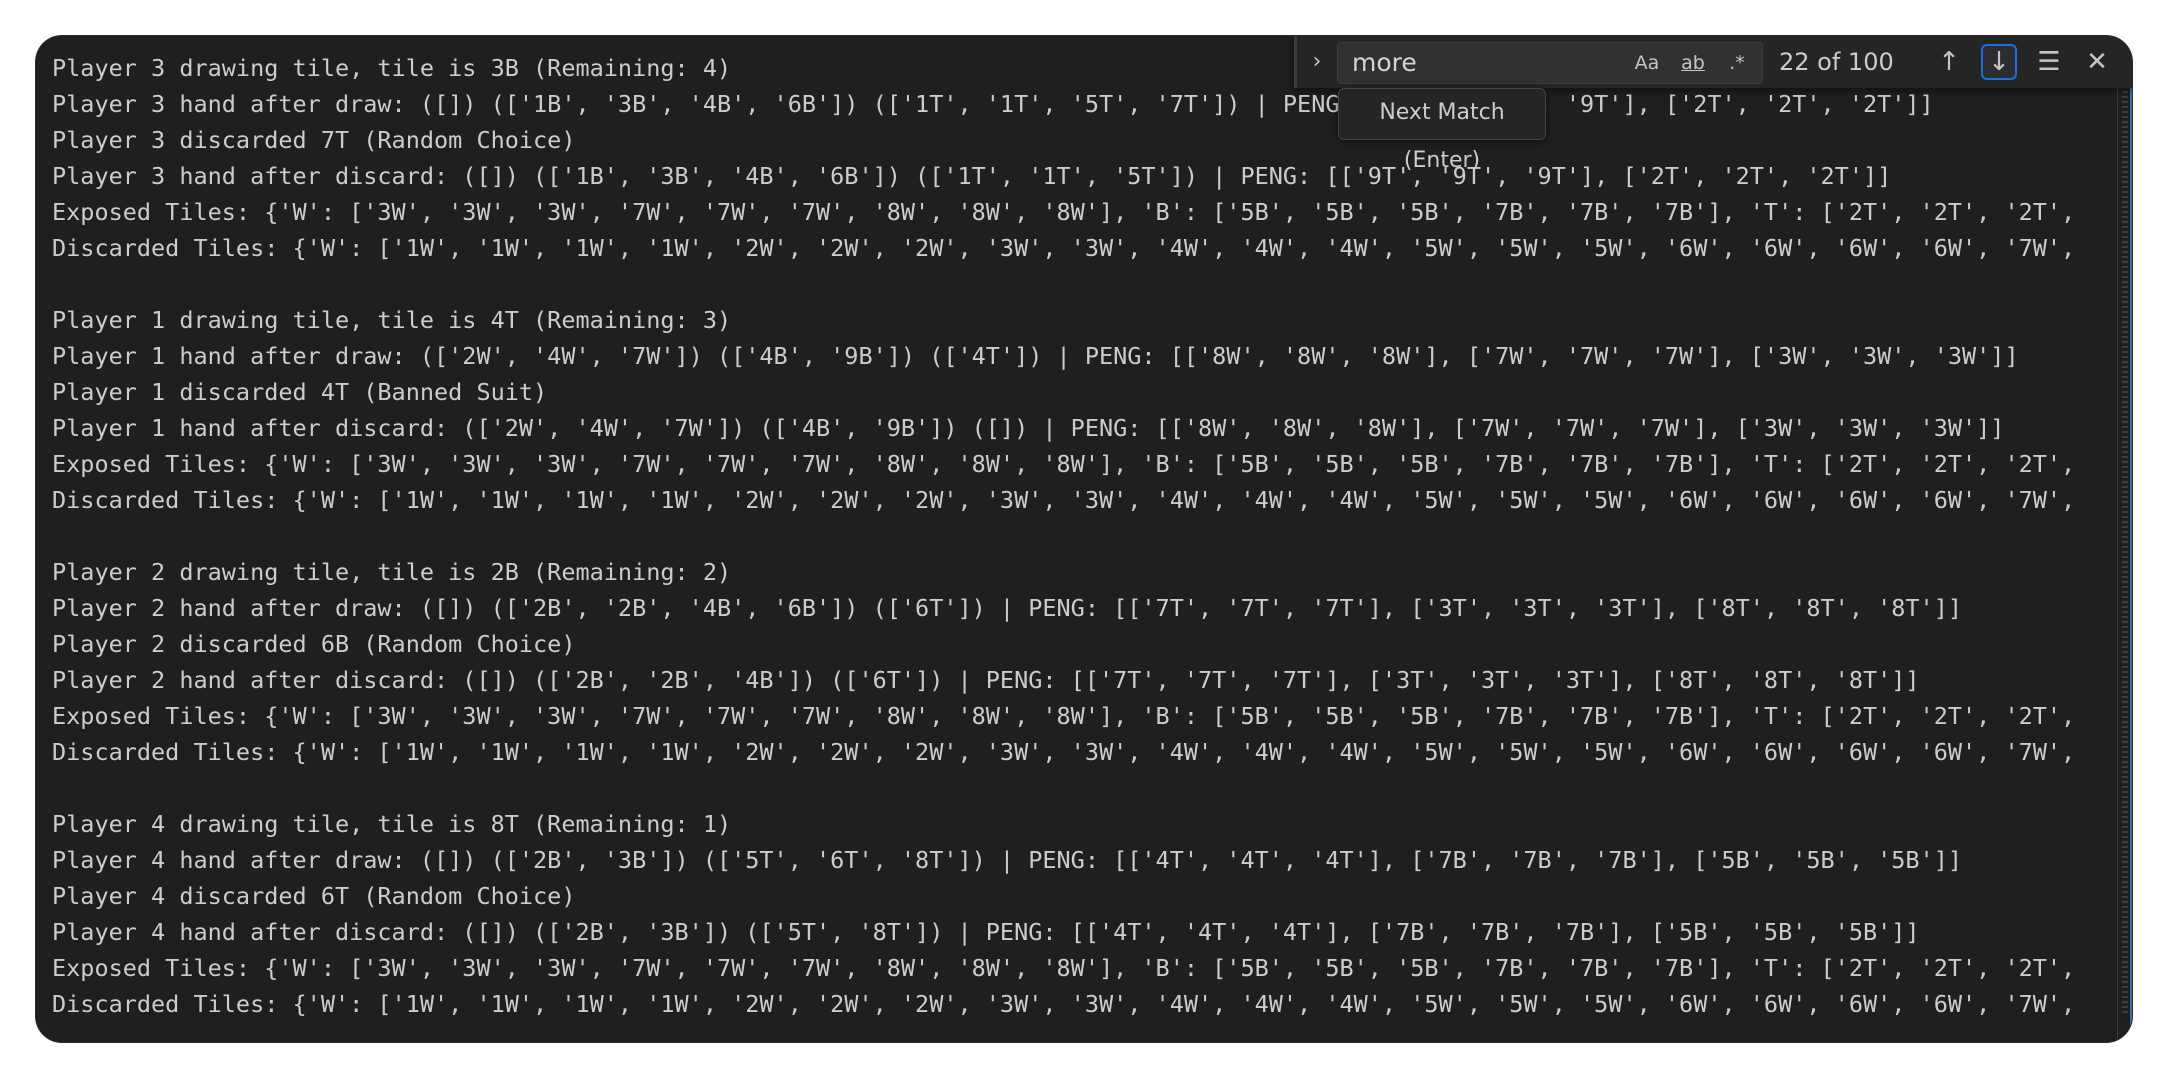 This screenshot has height=1078, width=2168. I want to click on find-query: more, so click(1384, 62).